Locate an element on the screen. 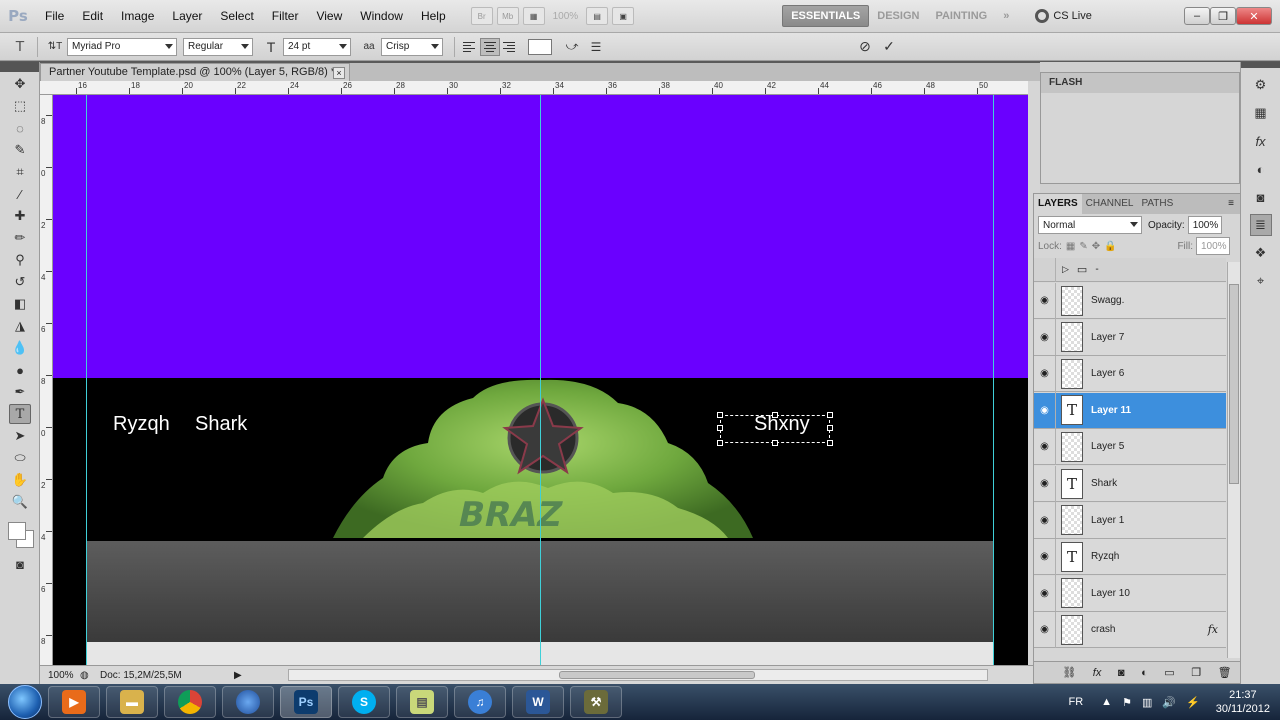  taskbar-itunes: ♫ is located at coordinates (480, 702).